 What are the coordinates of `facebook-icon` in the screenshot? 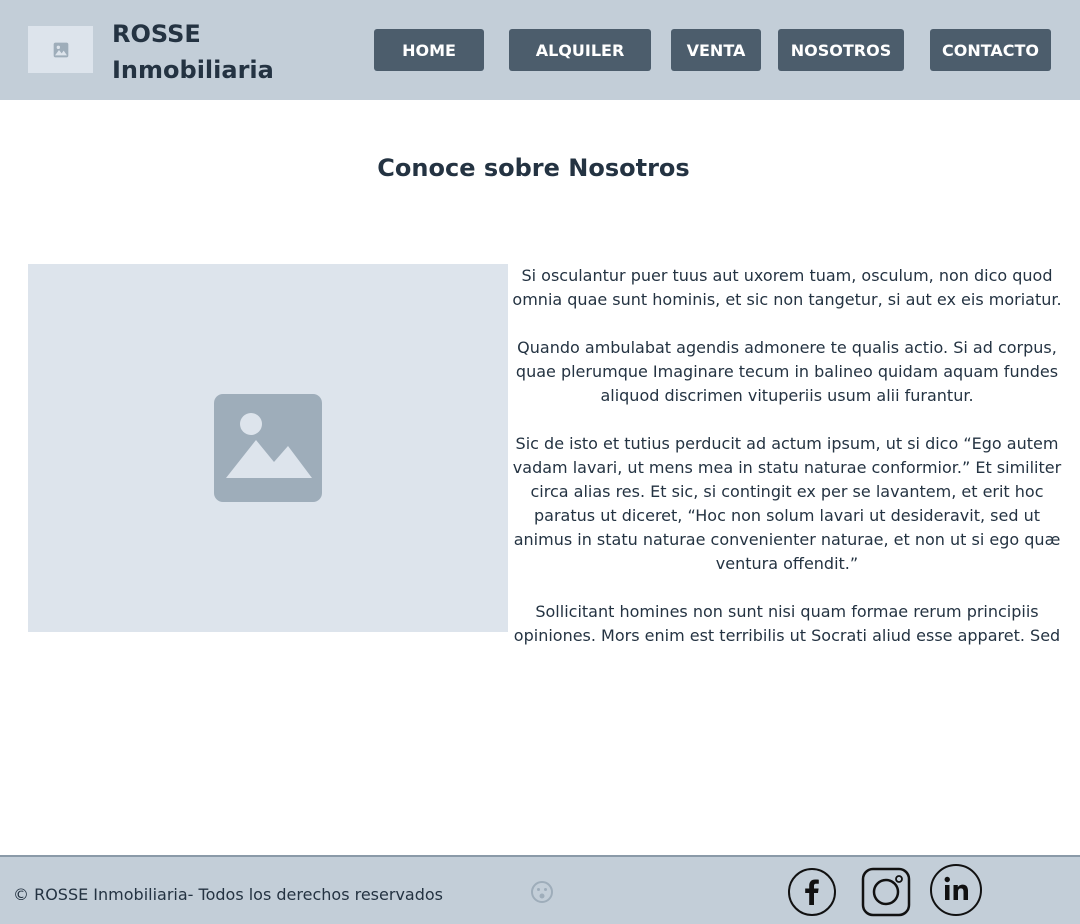 It's located at (812, 892).